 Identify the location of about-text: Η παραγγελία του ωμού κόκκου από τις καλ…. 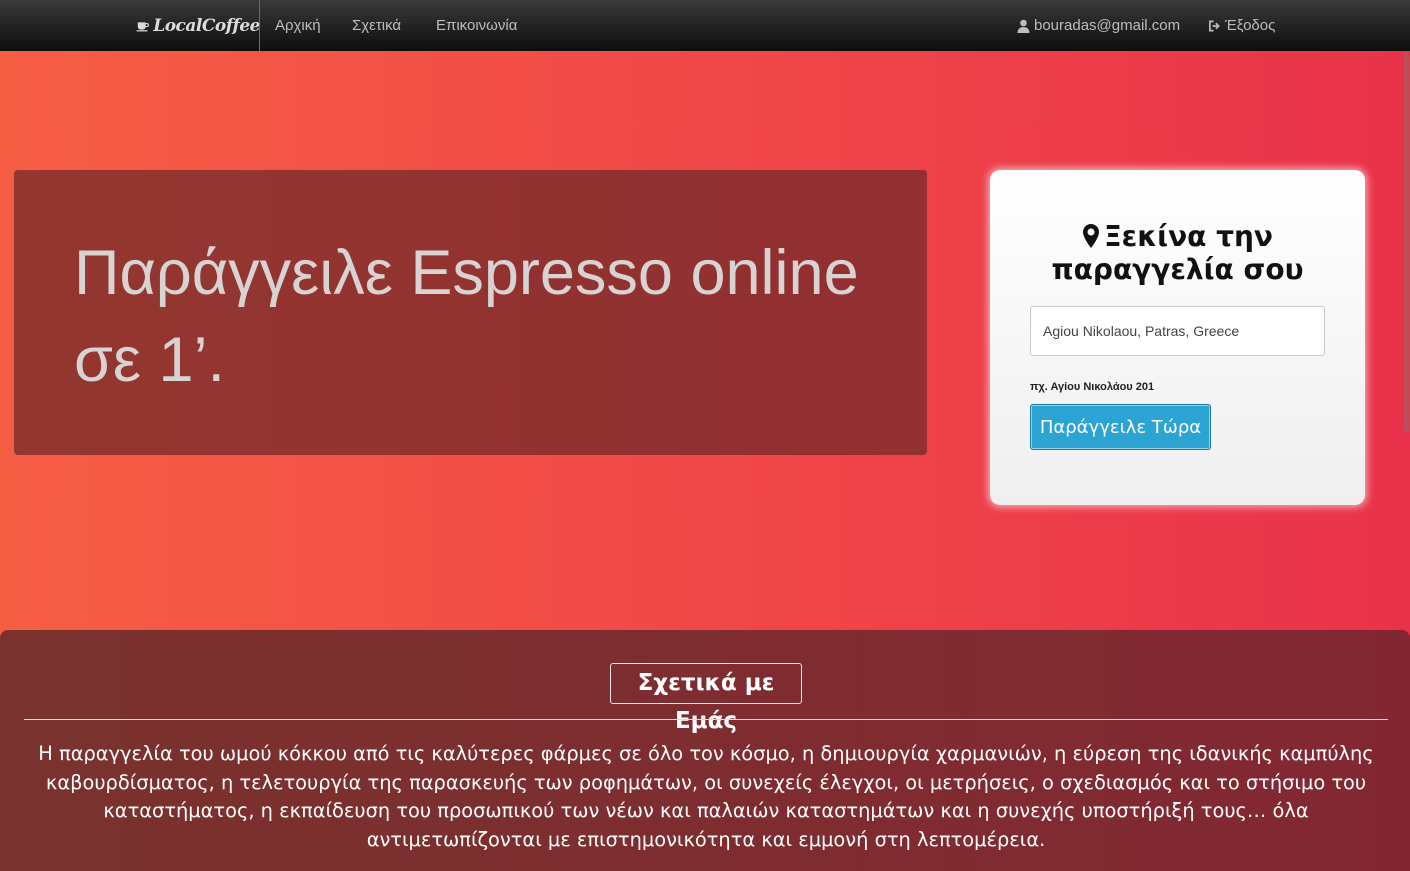
(706, 796).